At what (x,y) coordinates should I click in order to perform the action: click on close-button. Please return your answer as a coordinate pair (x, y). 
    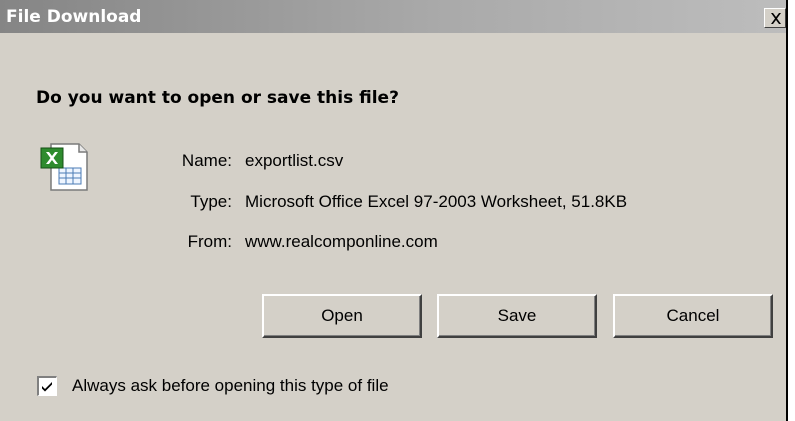
    Looking at the image, I should click on (775, 18).